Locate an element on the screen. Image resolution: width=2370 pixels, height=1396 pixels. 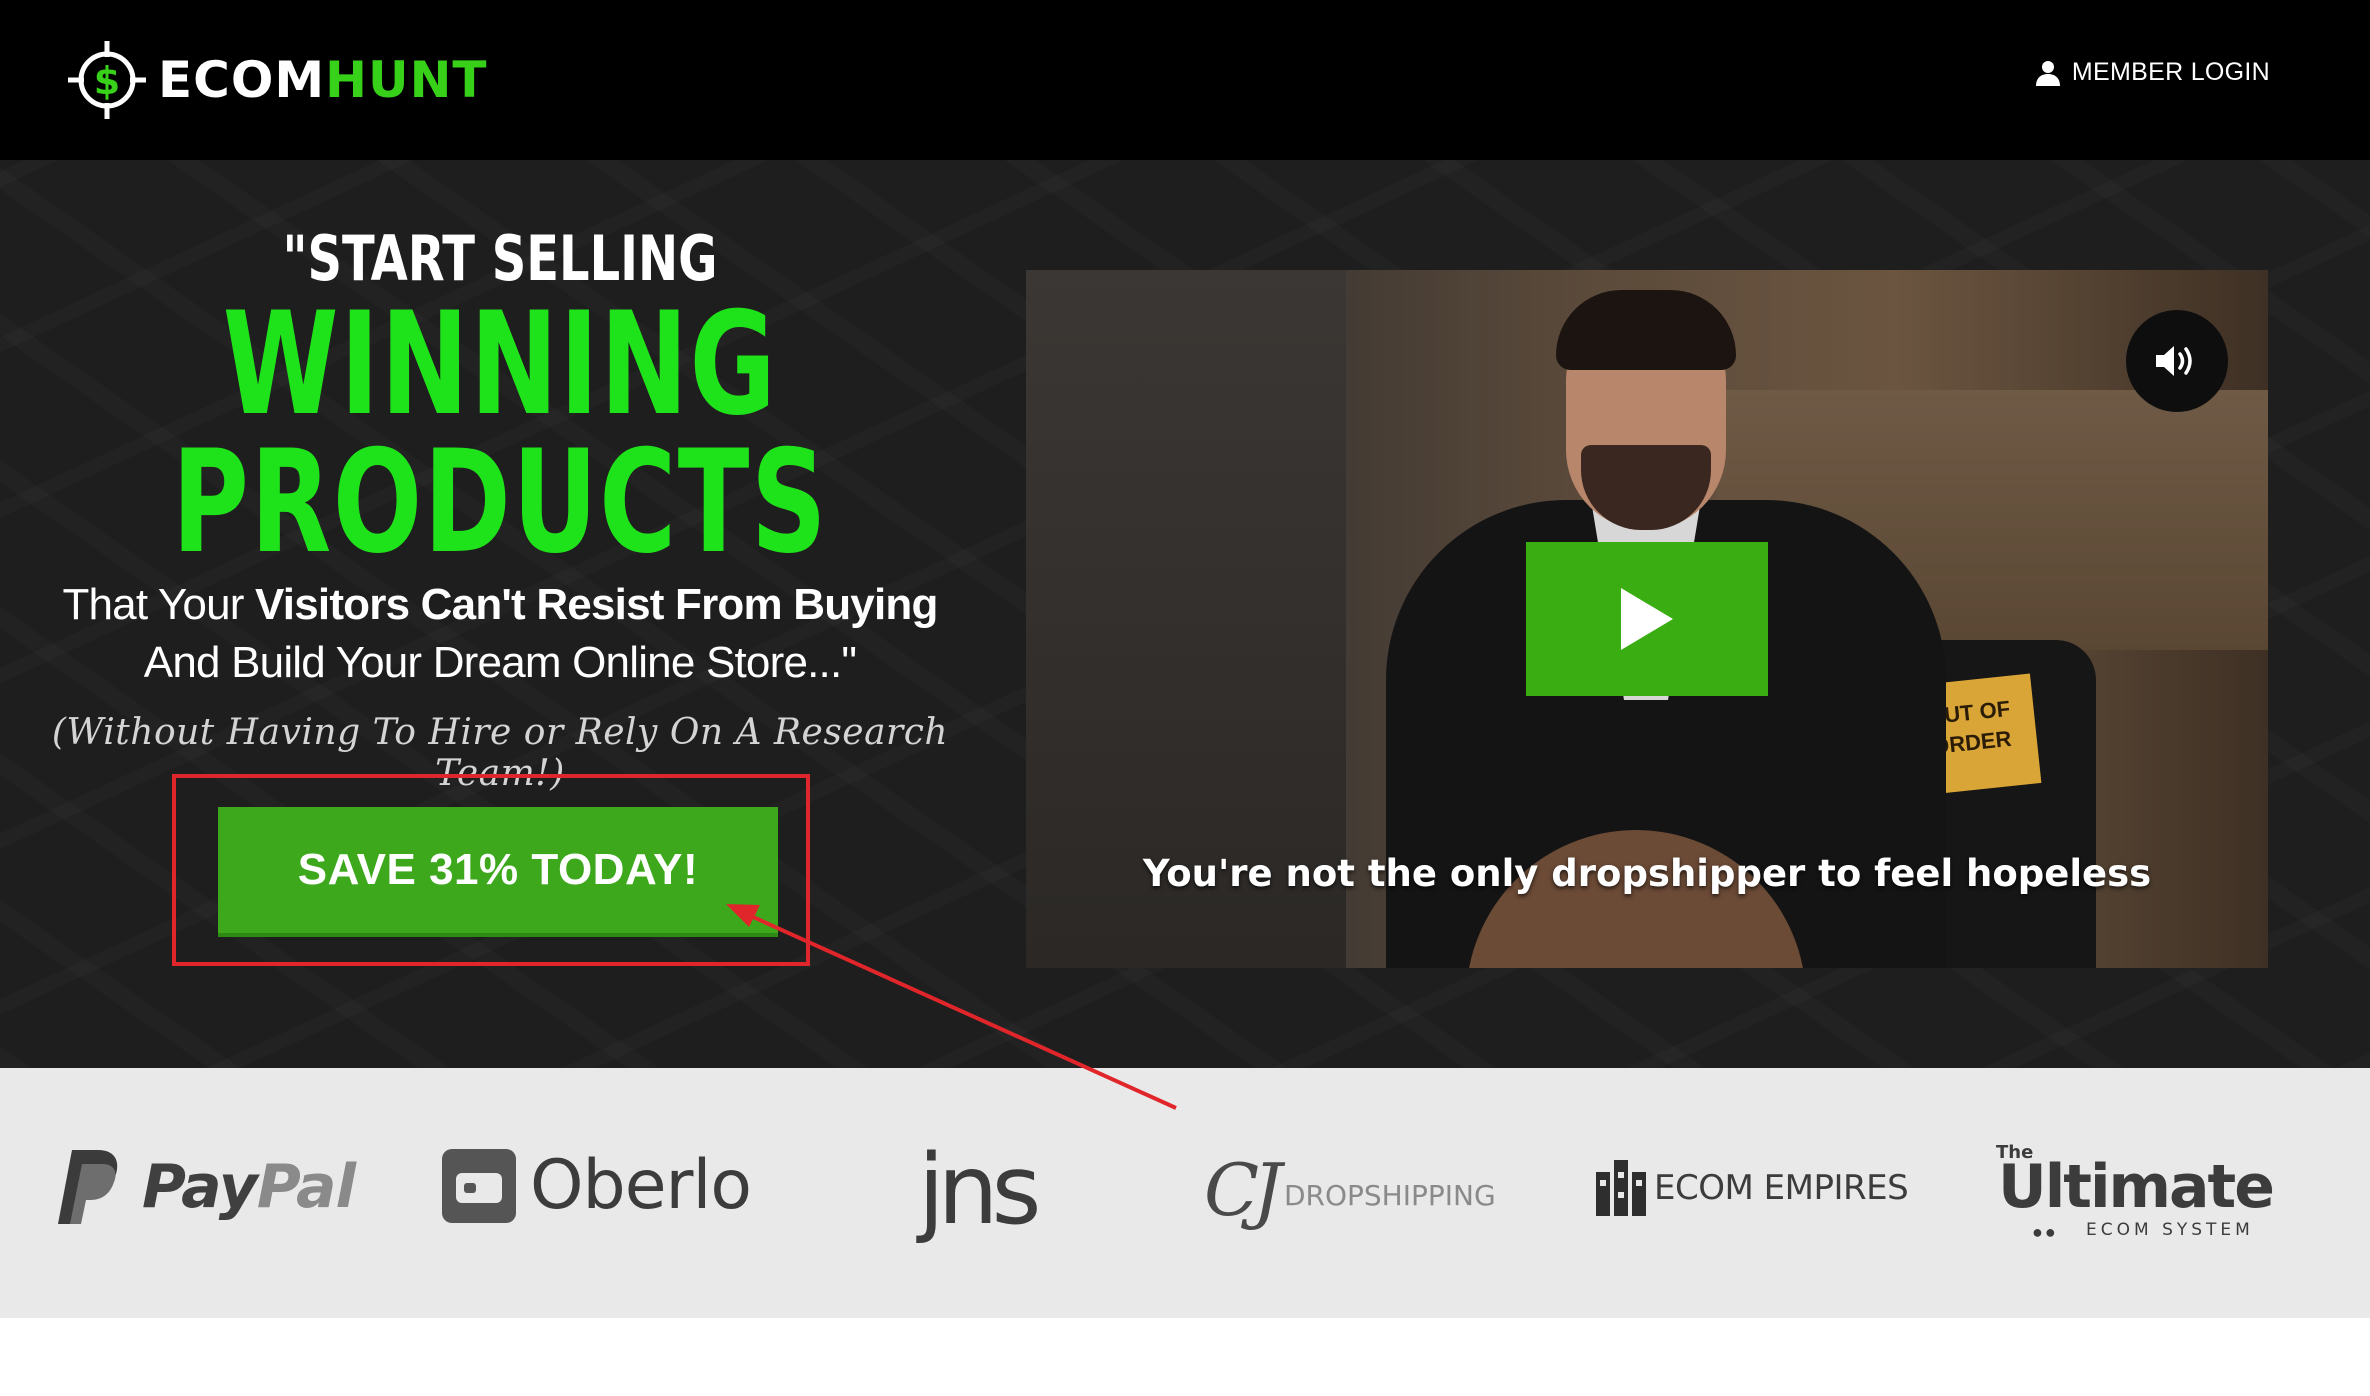
jns-logo: jns is located at coordinates (980, 1190).